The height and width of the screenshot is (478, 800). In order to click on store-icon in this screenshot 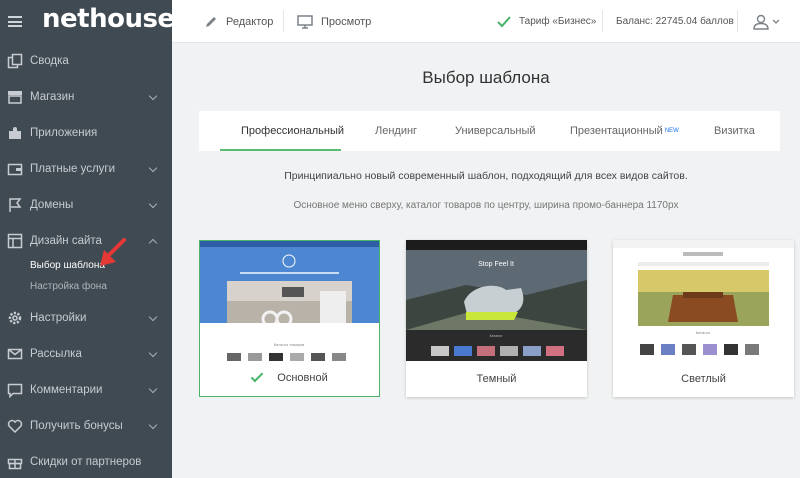, I will do `click(15, 97)`.